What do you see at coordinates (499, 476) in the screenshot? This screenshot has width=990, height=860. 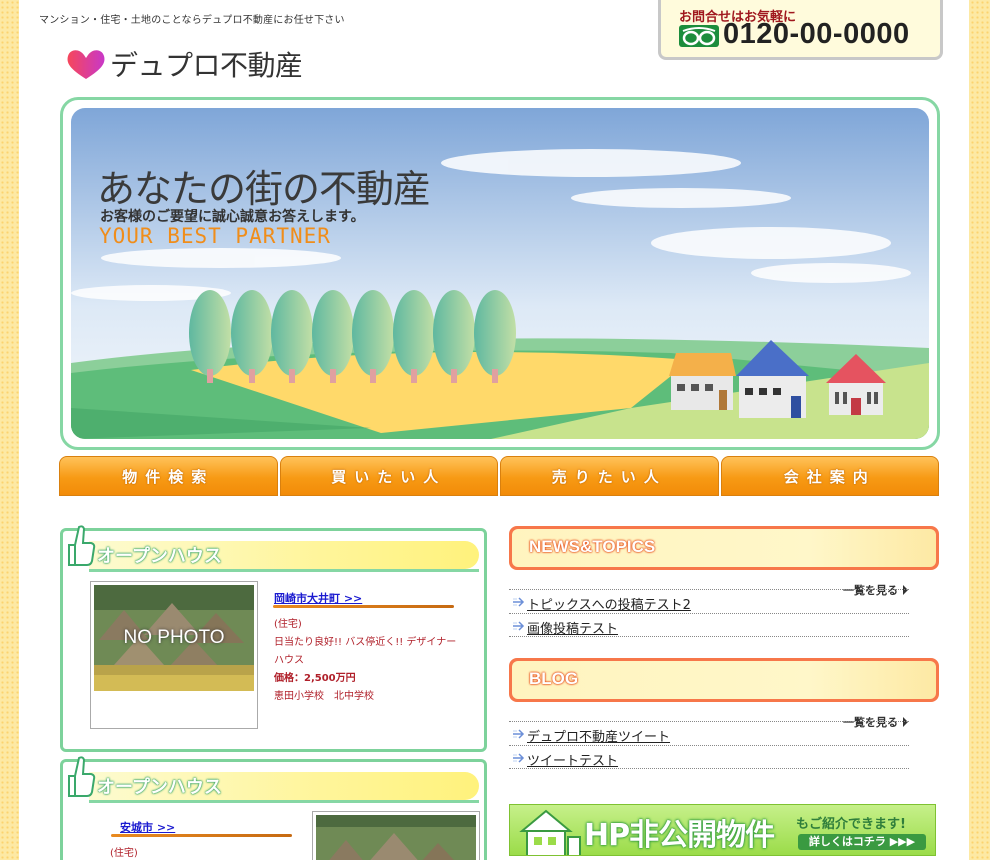 I see `main-nav: 物件検索 買いたい人 売りたい人 会社案内` at bounding box center [499, 476].